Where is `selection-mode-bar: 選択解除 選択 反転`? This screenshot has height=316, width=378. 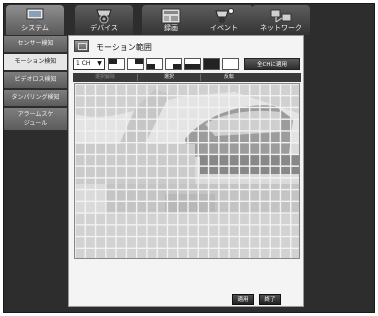
selection-mode-bar: 選択解除 選択 反転 is located at coordinates (187, 77).